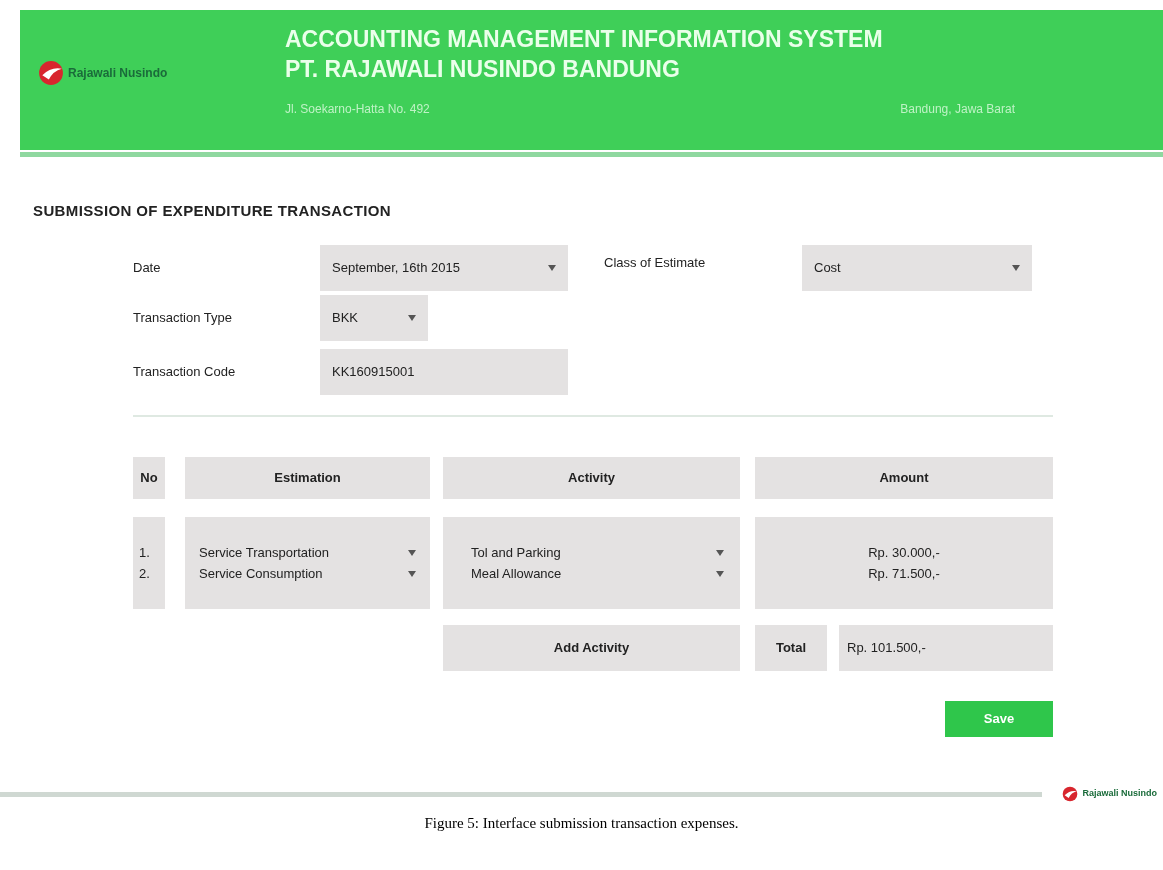  I want to click on system-title: ACCOUNTING MANAGEMENT INFORMATION SYSTEM, so click(584, 39).